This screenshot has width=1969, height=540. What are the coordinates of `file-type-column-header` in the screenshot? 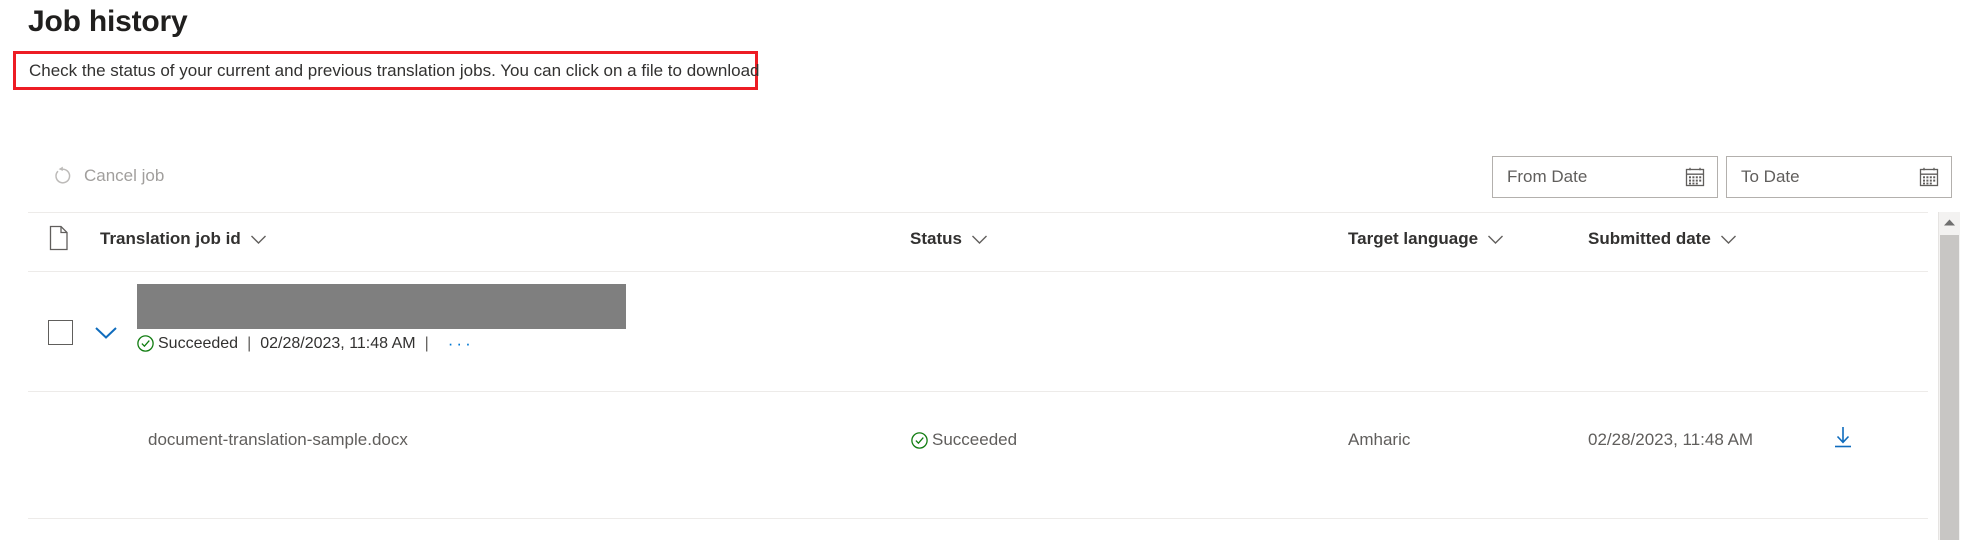 It's located at (59, 240).